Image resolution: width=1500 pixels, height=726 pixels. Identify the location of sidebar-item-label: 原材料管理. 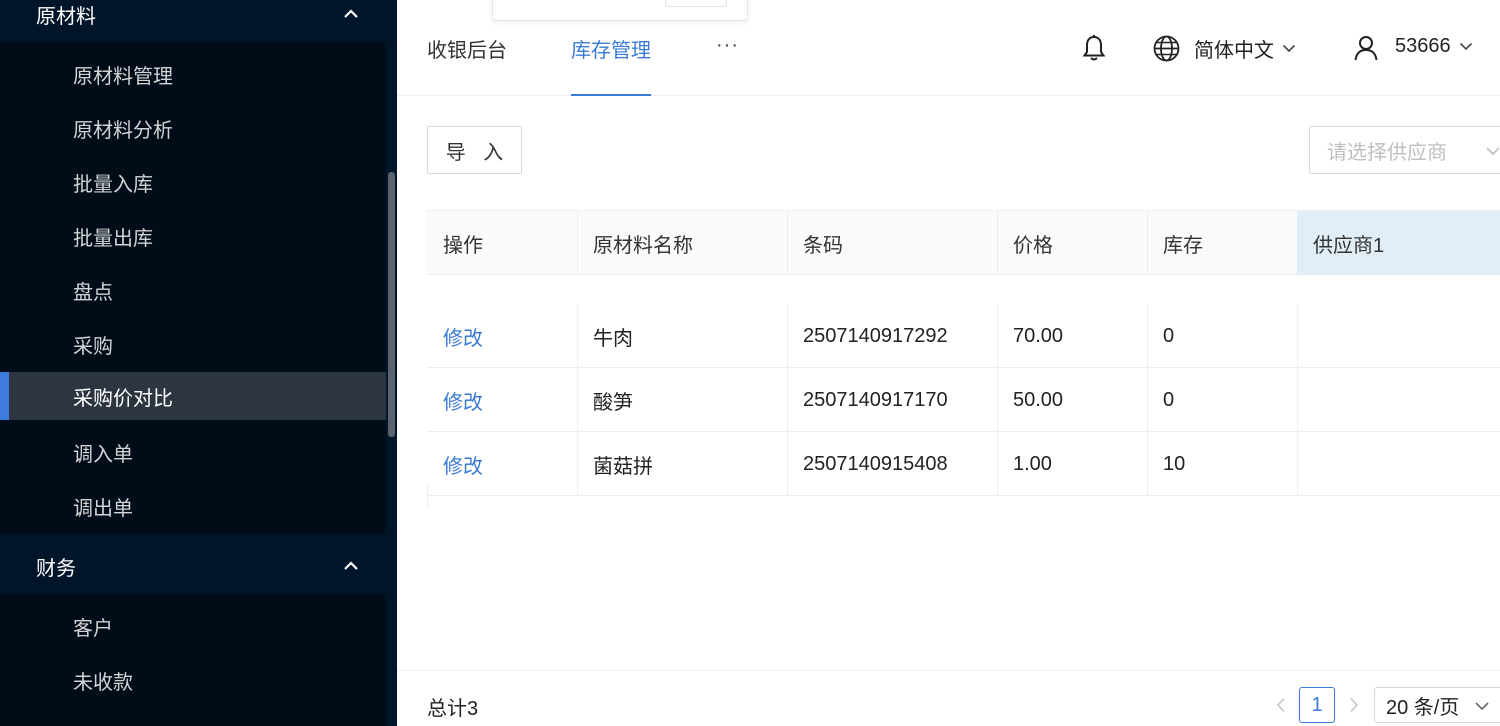
(123, 76).